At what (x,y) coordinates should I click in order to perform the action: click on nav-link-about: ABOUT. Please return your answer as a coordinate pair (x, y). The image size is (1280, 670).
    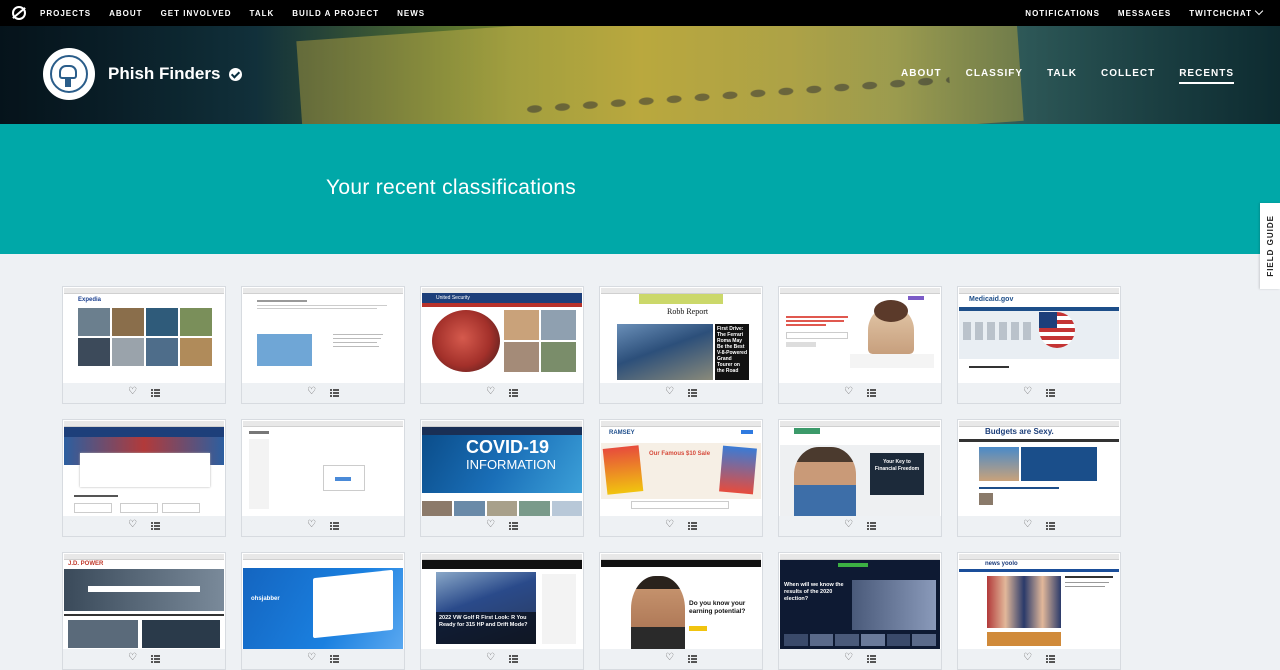
    Looking at the image, I should click on (125, 13).